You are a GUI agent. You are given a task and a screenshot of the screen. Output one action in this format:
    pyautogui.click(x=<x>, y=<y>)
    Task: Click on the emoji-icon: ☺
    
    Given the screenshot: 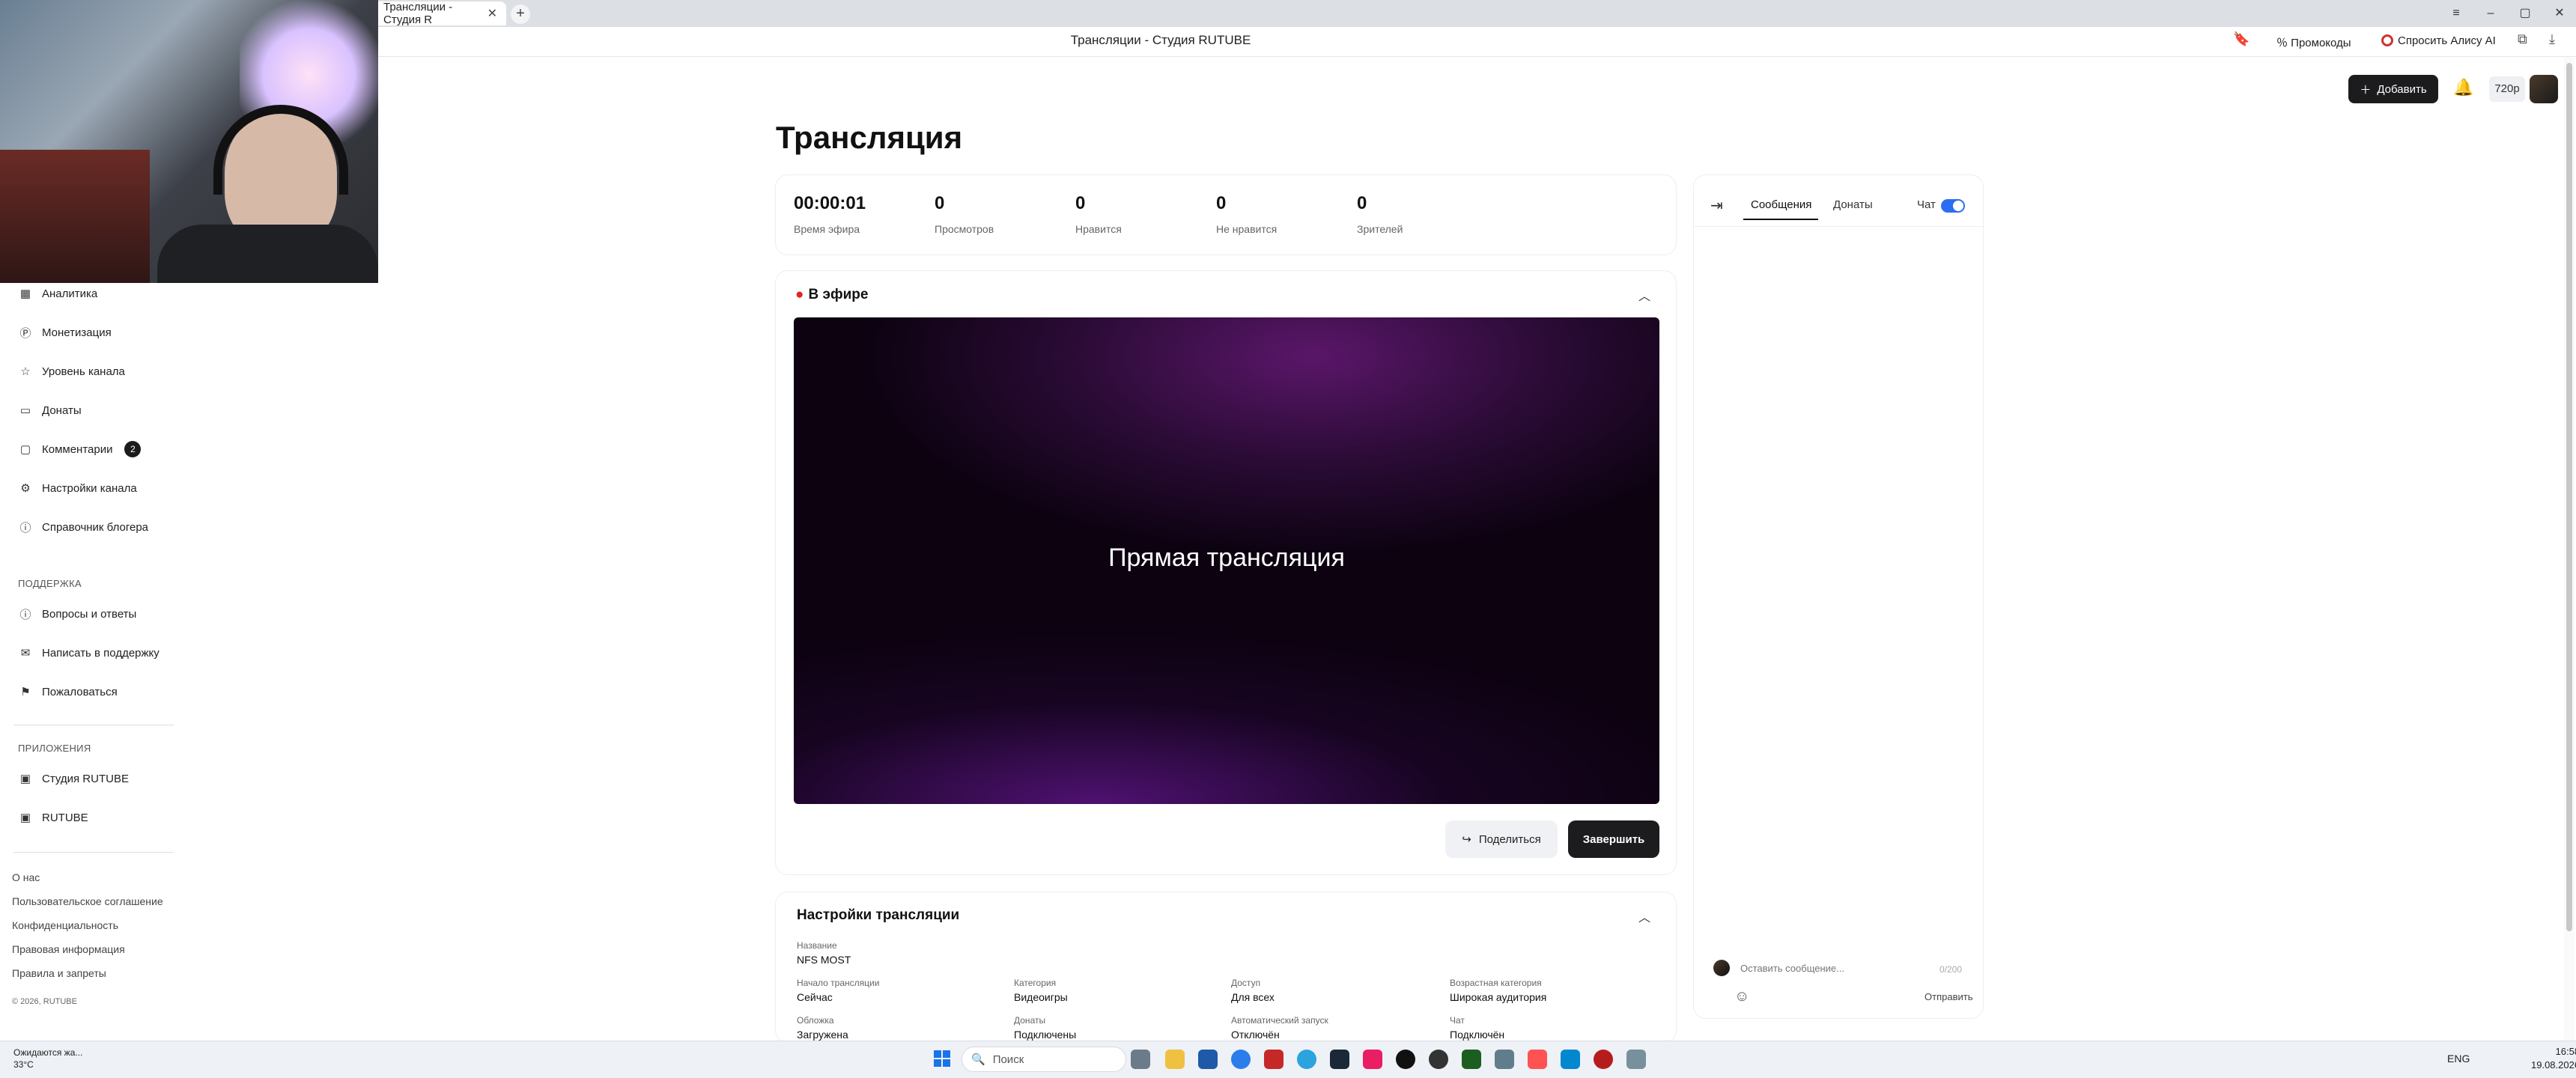 What is the action you would take?
    pyautogui.click(x=1741, y=996)
    